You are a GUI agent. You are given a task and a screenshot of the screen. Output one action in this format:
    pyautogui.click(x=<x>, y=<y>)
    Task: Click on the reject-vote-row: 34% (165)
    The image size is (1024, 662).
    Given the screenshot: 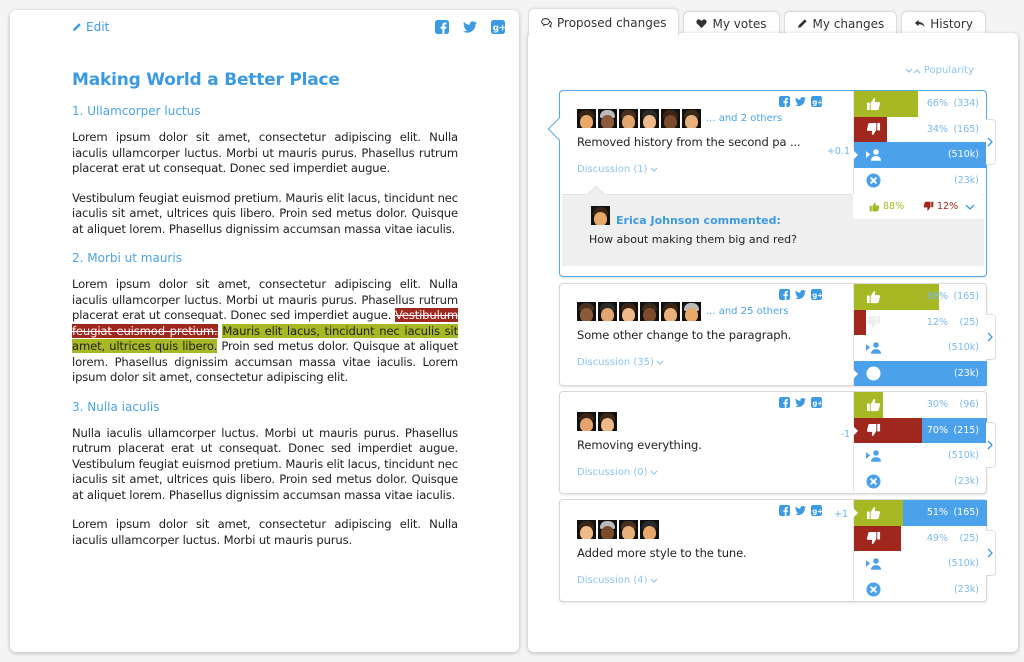 What is the action you would take?
    pyautogui.click(x=920, y=129)
    